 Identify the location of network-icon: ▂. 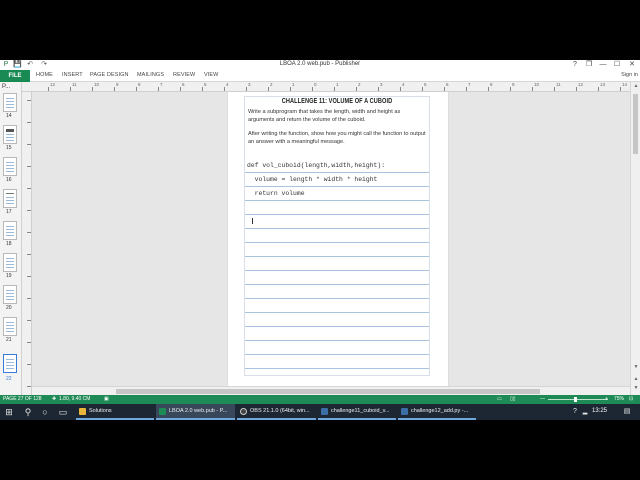
(585, 412).